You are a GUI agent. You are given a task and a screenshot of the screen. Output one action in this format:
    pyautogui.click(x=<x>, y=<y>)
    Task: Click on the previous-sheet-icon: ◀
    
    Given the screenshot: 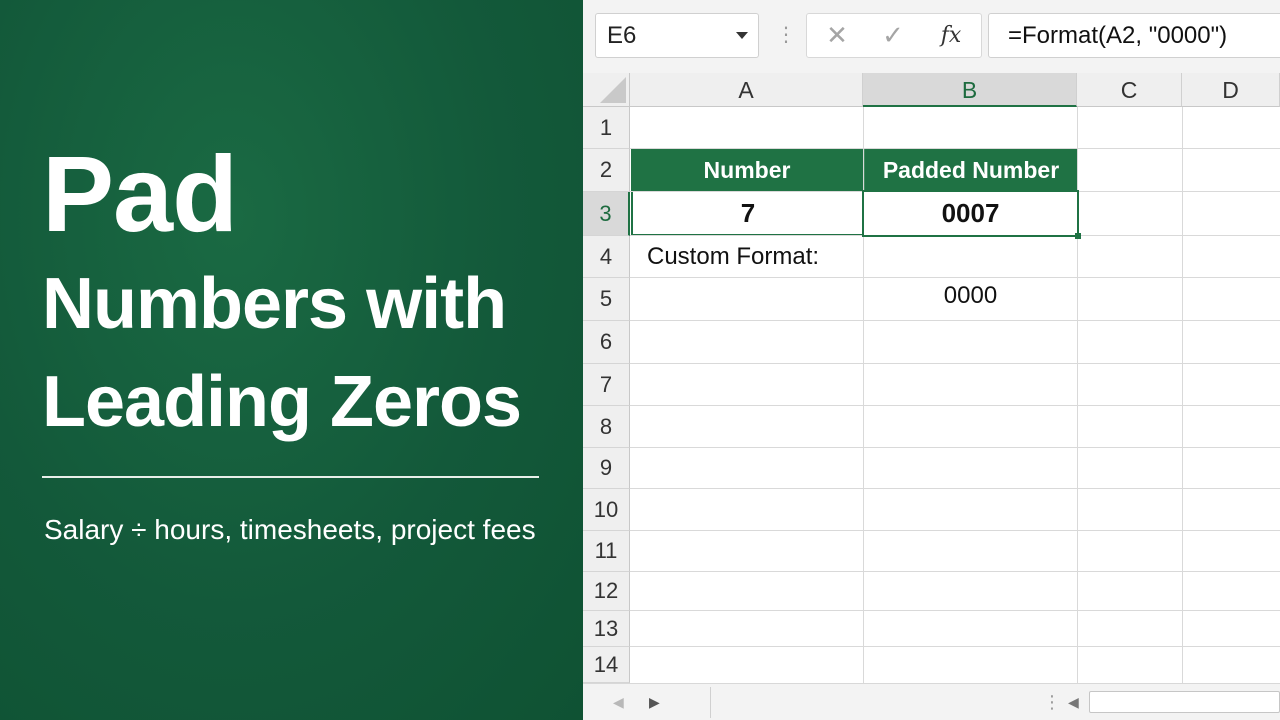 What is the action you would take?
    pyautogui.click(x=618, y=702)
    